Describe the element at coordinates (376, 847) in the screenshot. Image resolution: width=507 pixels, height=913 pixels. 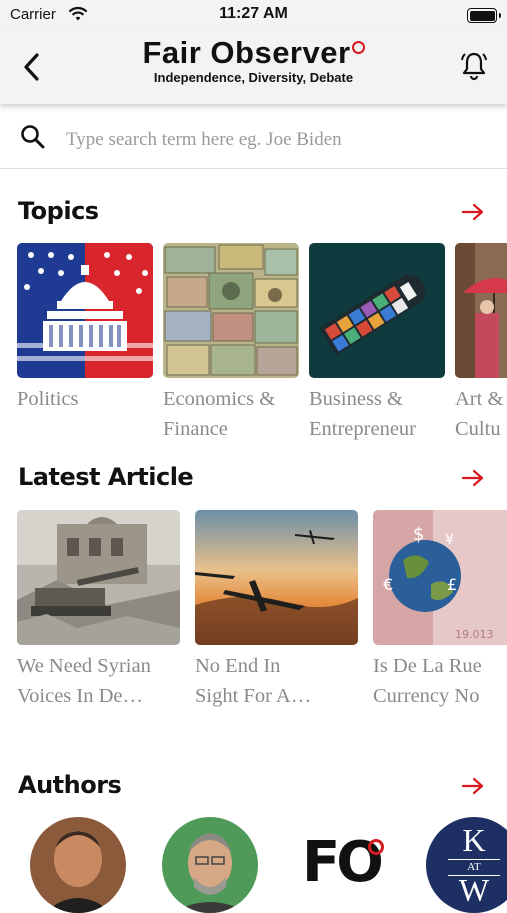
I see `fo-logo-dot-icon` at that location.